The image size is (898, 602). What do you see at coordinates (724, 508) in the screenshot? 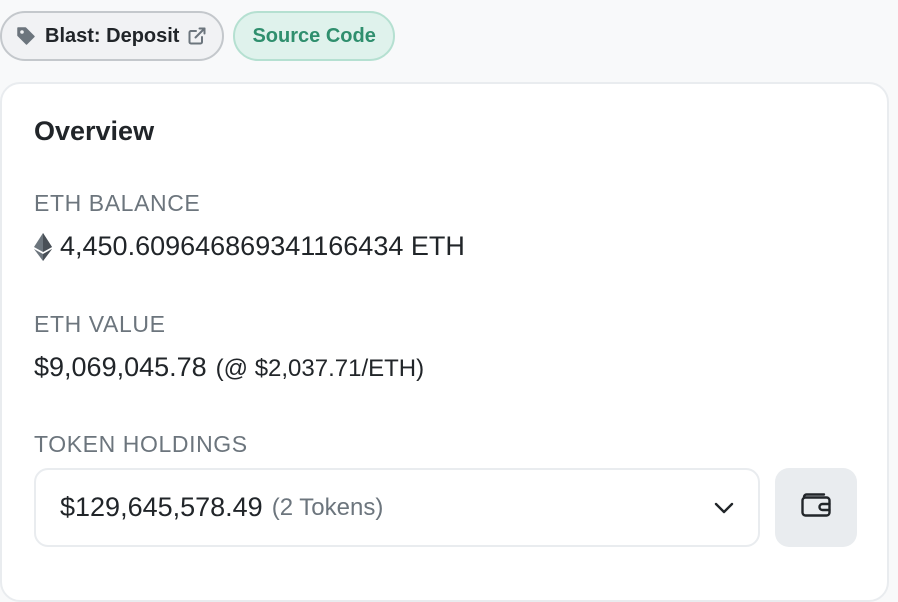
I see `chevron-down-icon` at bounding box center [724, 508].